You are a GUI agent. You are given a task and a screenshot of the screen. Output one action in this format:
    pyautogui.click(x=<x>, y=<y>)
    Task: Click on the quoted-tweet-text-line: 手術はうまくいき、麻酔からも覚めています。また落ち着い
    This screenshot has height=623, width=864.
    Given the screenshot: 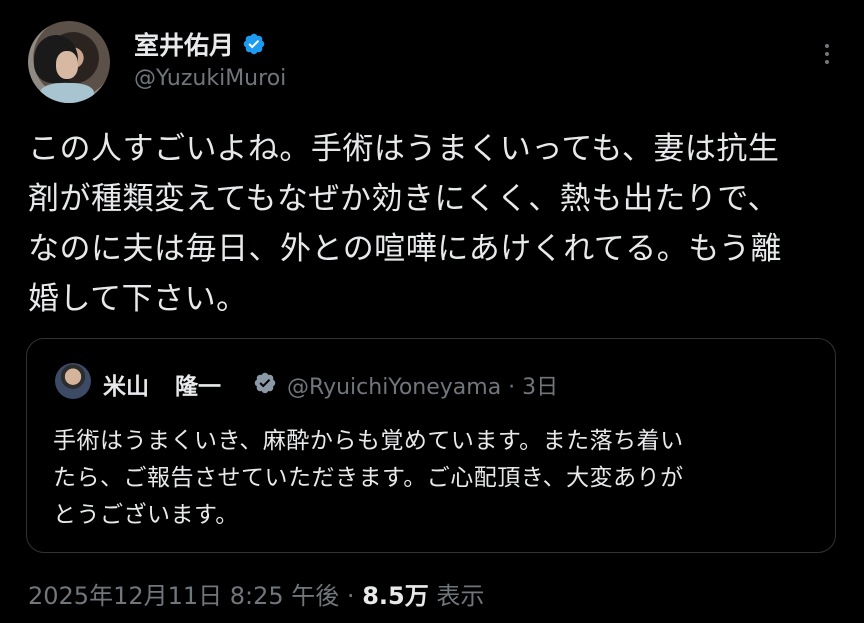 What is the action you would take?
    pyautogui.click(x=368, y=441)
    